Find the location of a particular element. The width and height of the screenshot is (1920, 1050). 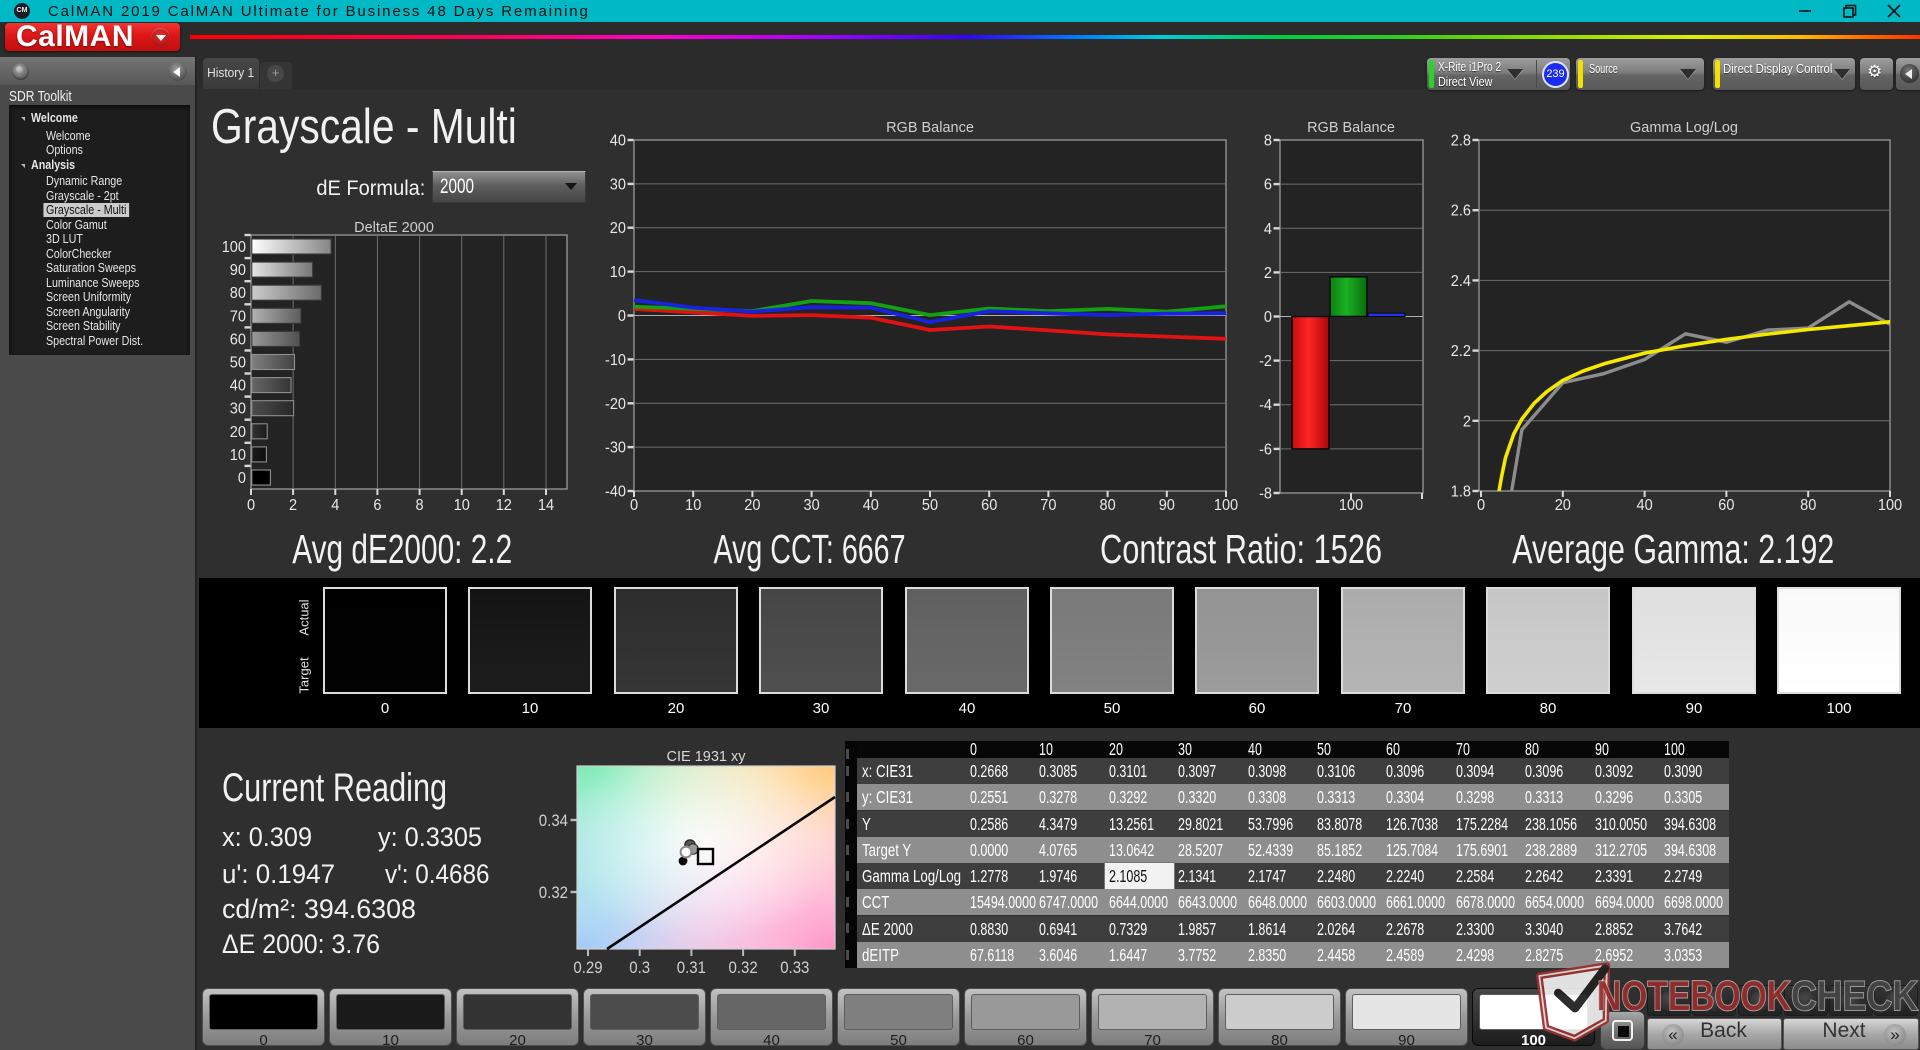

svg-text: 0.34 is located at coordinates (553, 821).